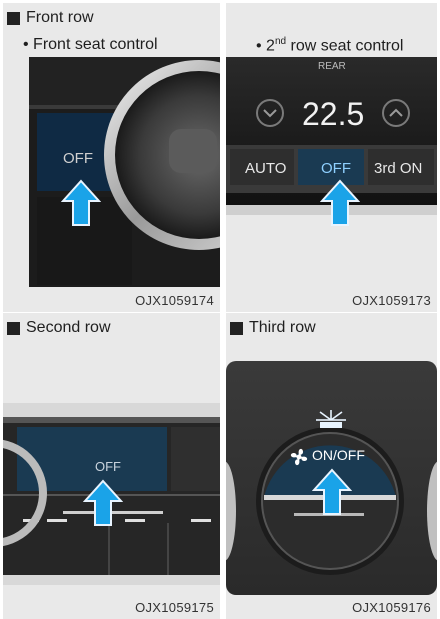  What do you see at coordinates (331, 419) in the screenshot?
I see `burst-icon` at bounding box center [331, 419].